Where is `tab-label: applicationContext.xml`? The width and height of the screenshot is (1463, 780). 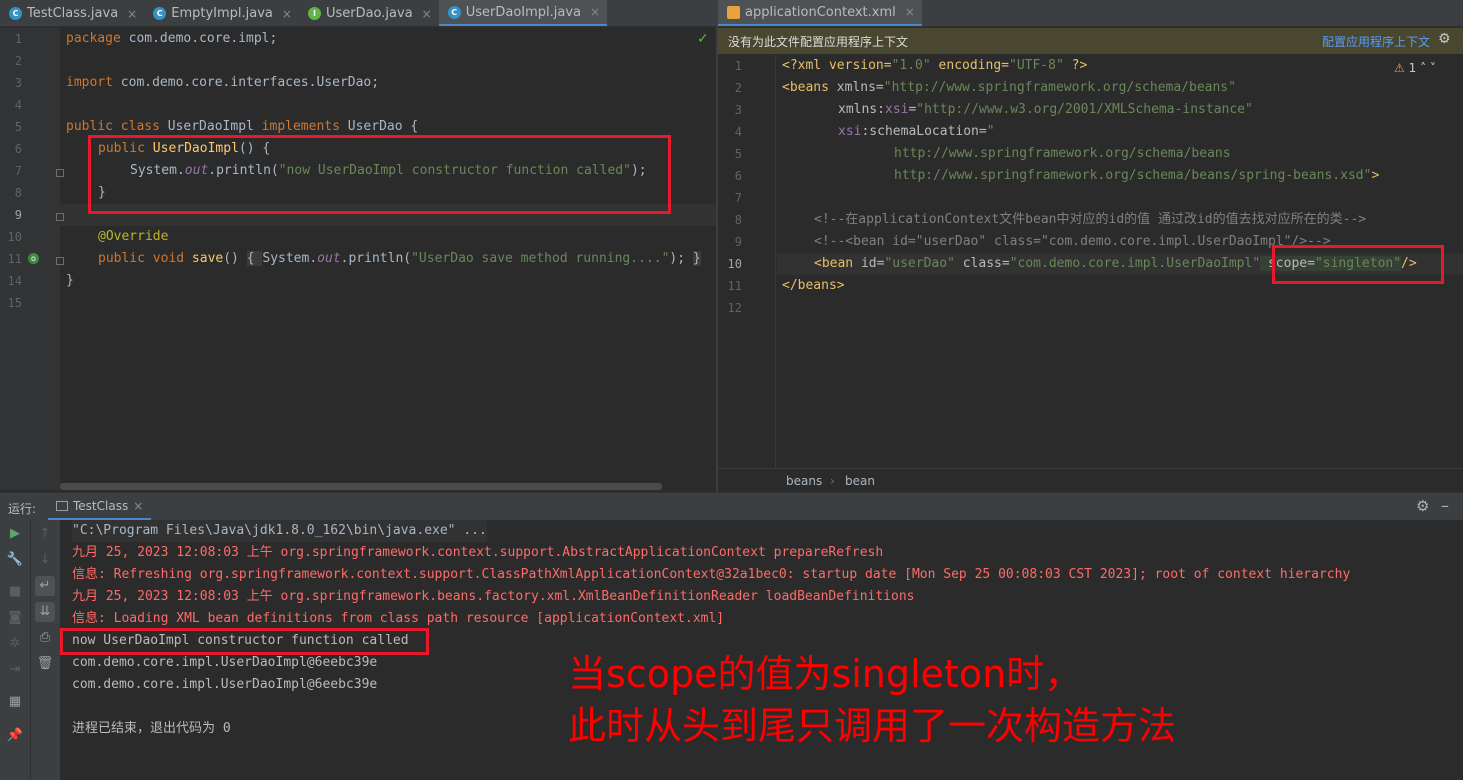
tab-label: applicationContext.xml is located at coordinates (820, 12).